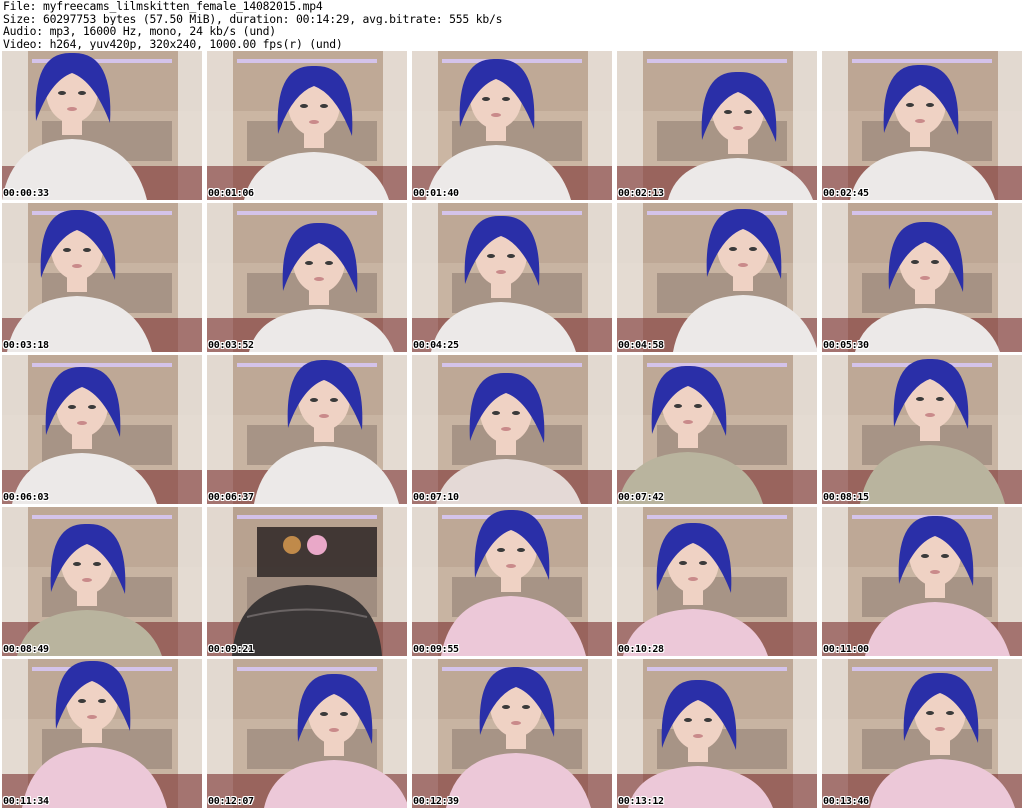  I want to click on timestamp-label: 00:11:00, so click(846, 649).